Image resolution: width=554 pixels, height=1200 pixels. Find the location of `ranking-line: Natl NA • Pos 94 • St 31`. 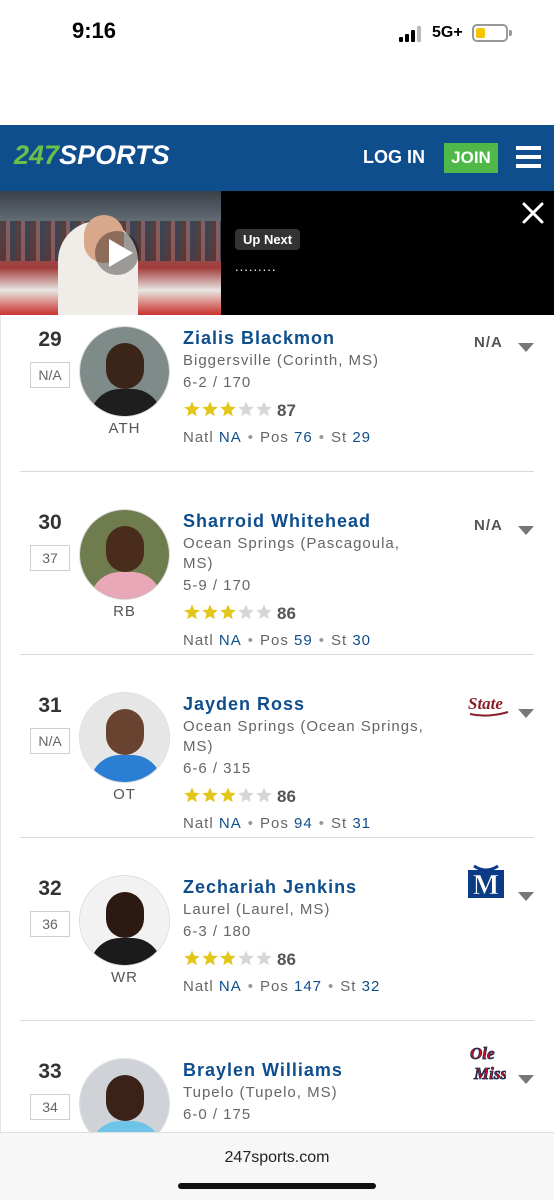

ranking-line: Natl NA • Pos 94 • St 31 is located at coordinates (277, 823).